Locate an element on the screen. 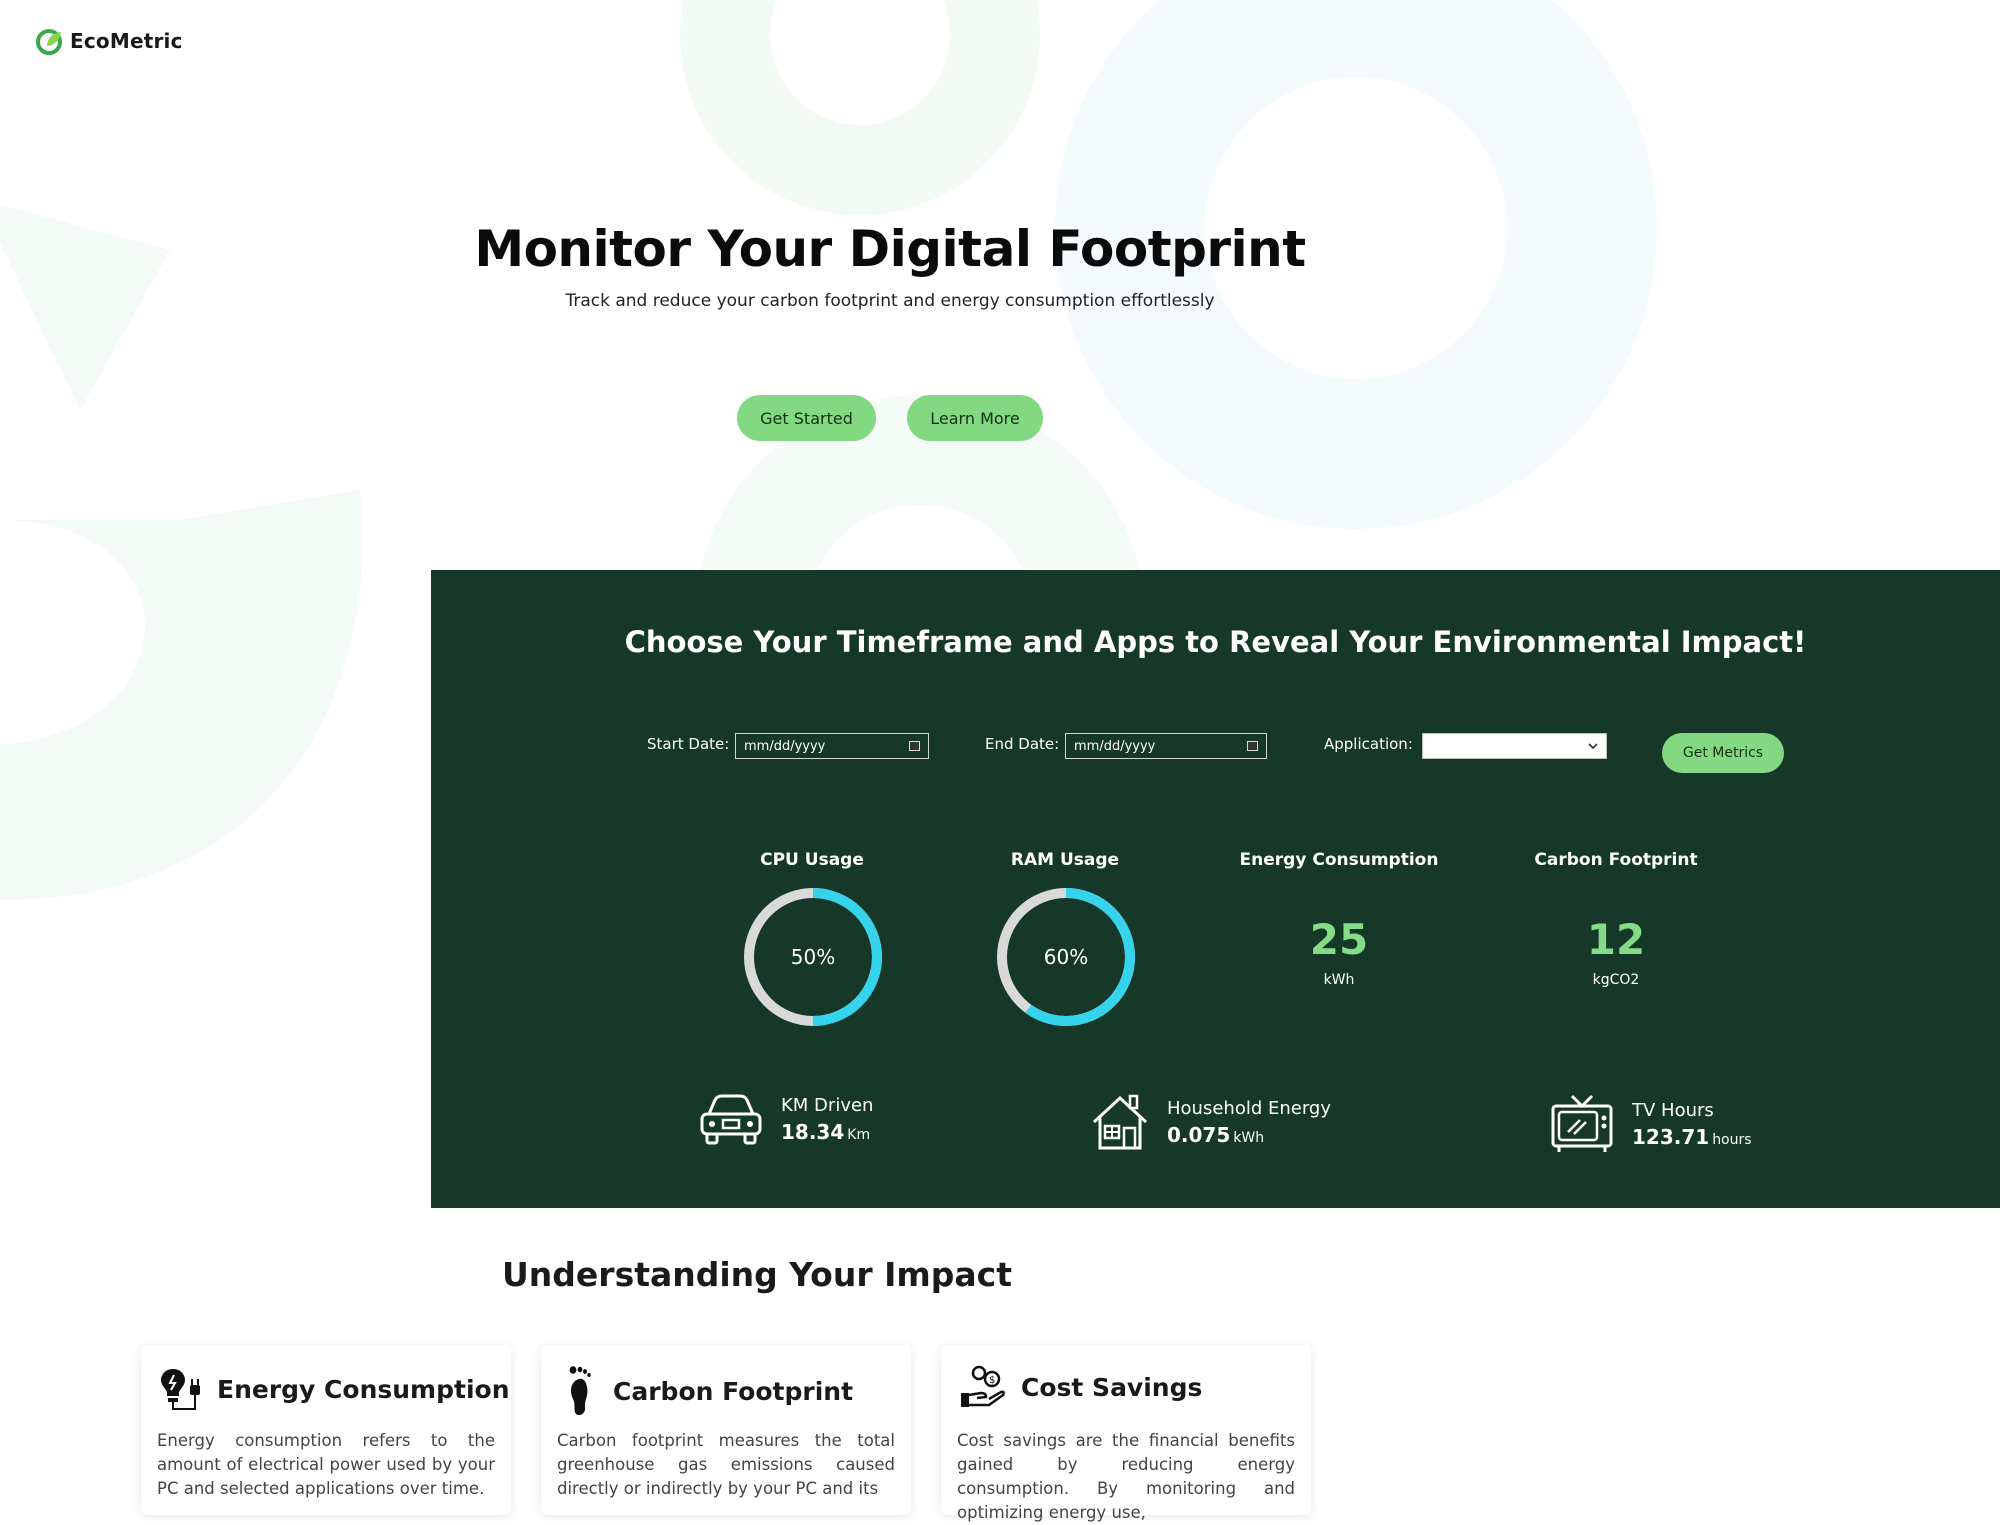 The image size is (2000, 1525). car-icon is located at coordinates (731, 1119).